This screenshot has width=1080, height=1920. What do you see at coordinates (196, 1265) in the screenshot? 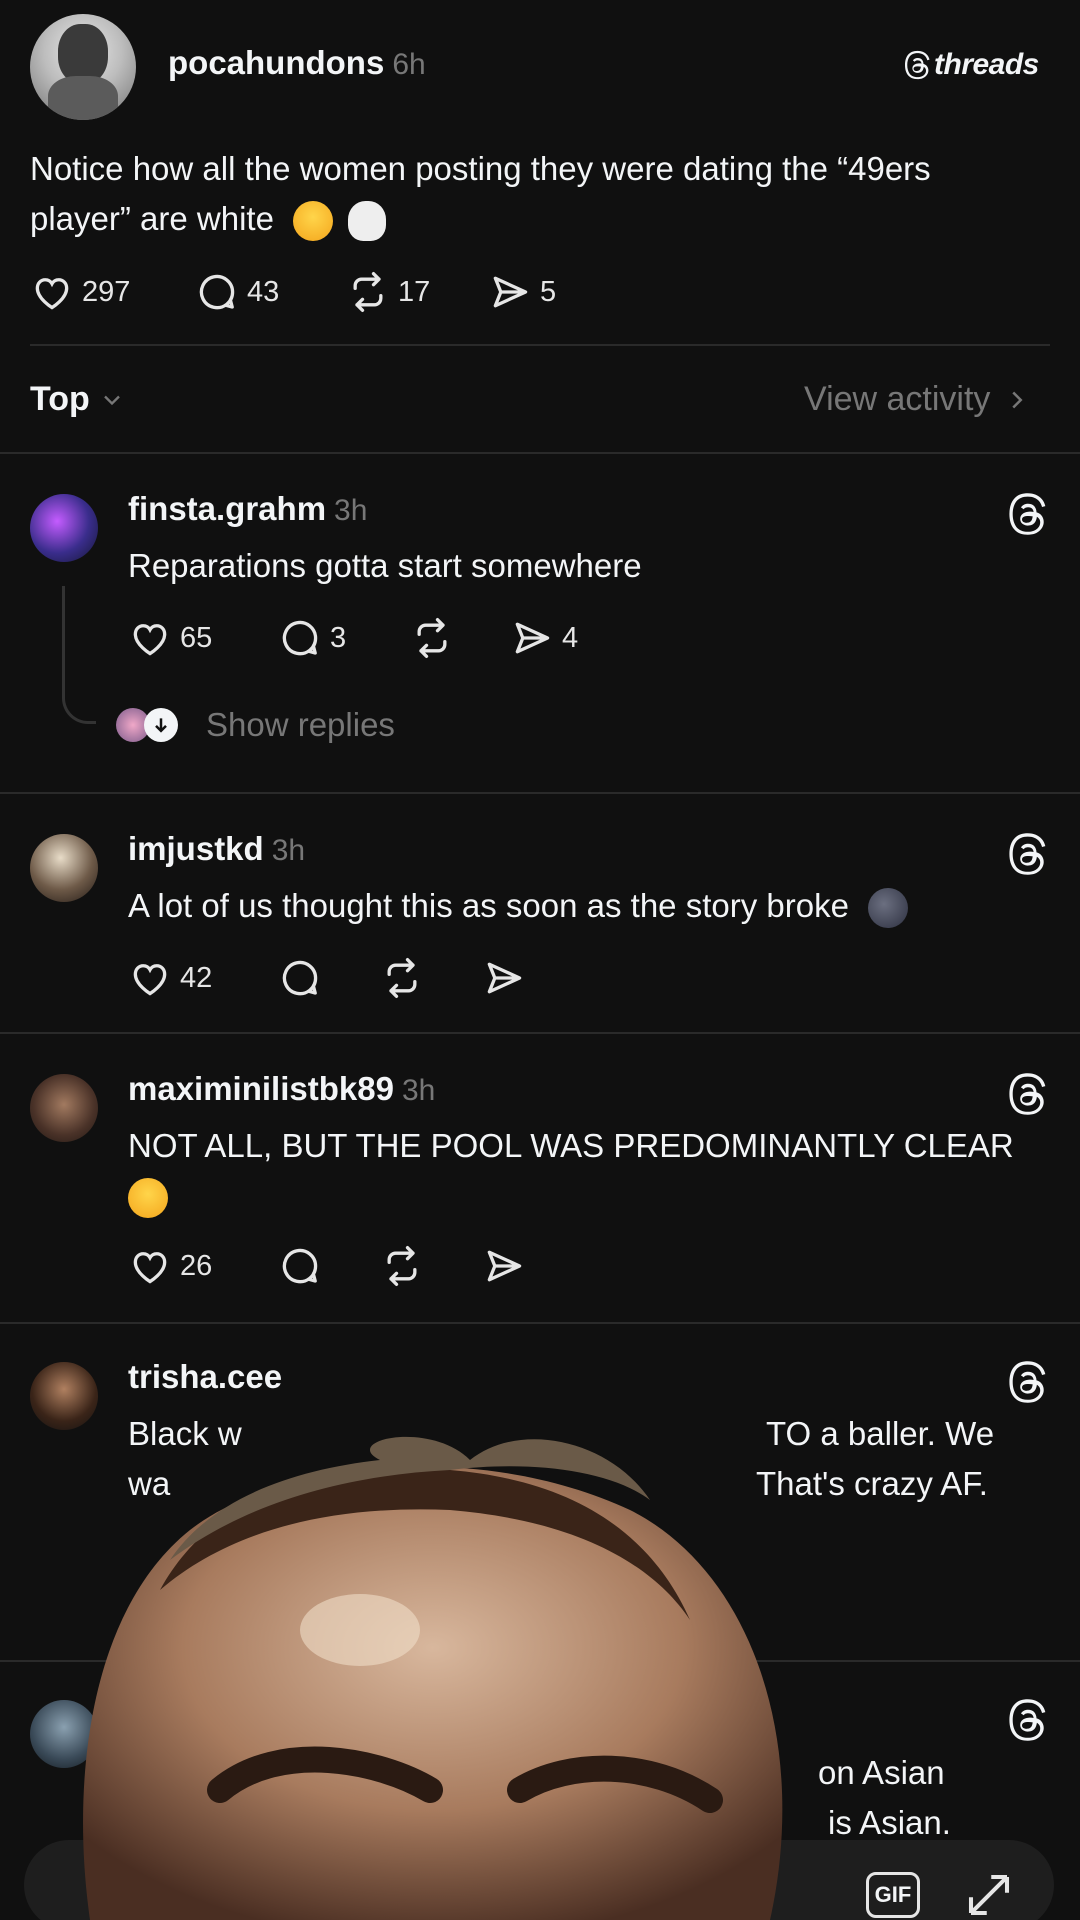
I see `comment-like-count: 26` at bounding box center [196, 1265].